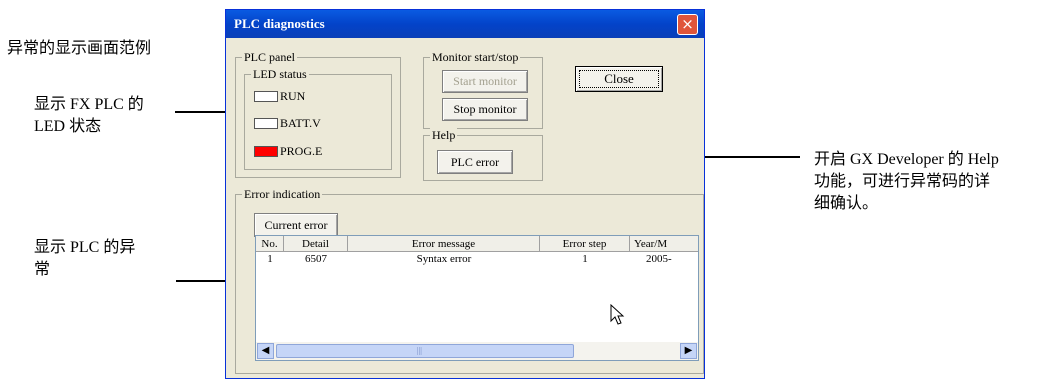  Describe the element at coordinates (619, 79) in the screenshot. I see `close-button: Close` at that location.